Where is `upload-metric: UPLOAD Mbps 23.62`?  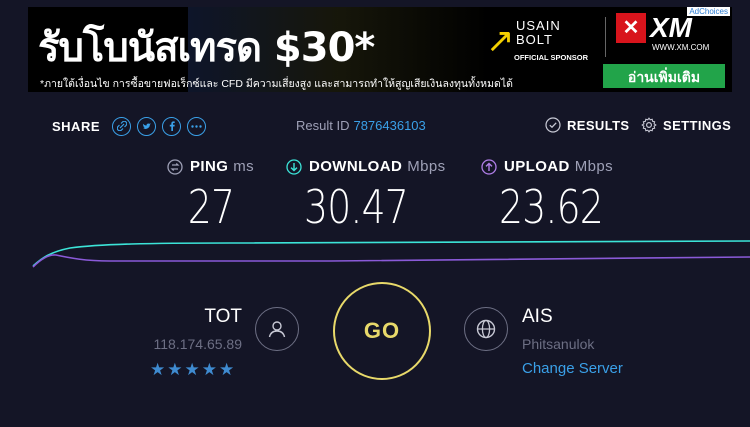 upload-metric: UPLOAD Mbps 23.62 is located at coordinates (547, 196).